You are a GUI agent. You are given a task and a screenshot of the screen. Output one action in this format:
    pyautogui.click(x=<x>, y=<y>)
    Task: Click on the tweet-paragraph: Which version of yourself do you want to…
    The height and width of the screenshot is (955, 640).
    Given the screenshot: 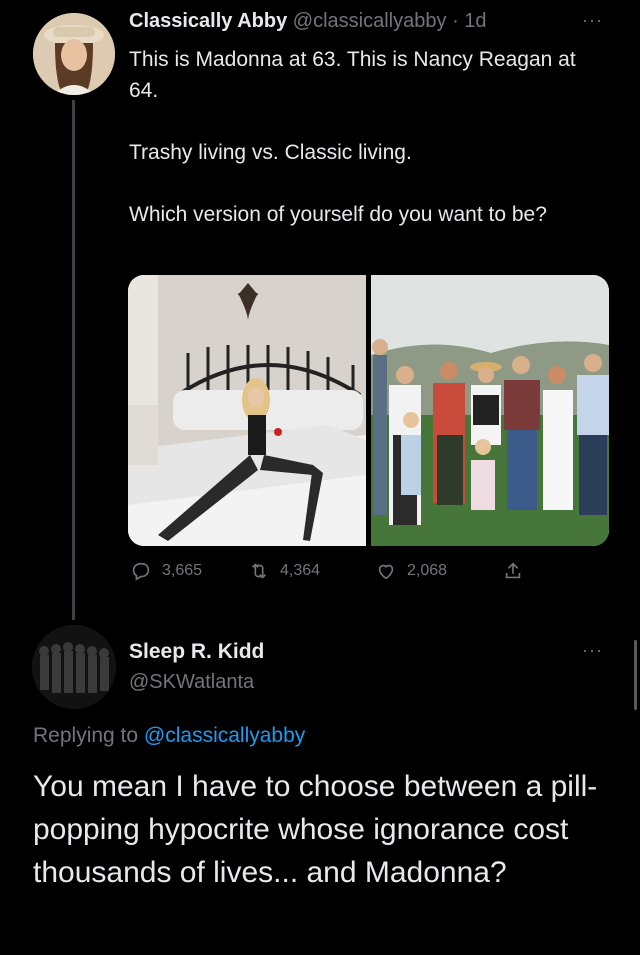 What is the action you would take?
    pyautogui.click(x=338, y=214)
    